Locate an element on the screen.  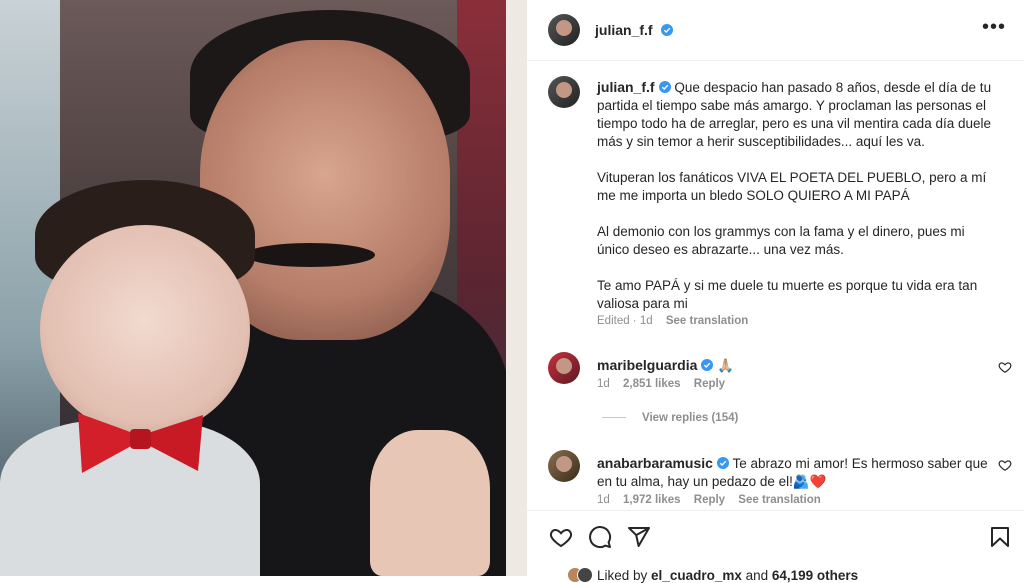
author-avatar is located at coordinates (564, 30).